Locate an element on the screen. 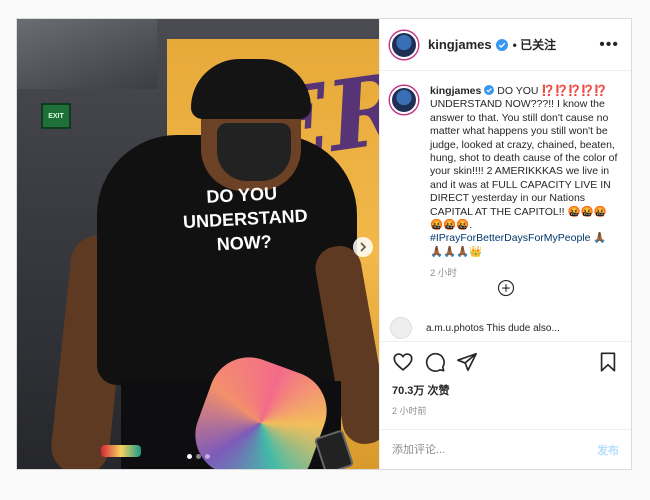 The height and width of the screenshot is (500, 650). add-comment-bar: 发布 is located at coordinates (505, 449).